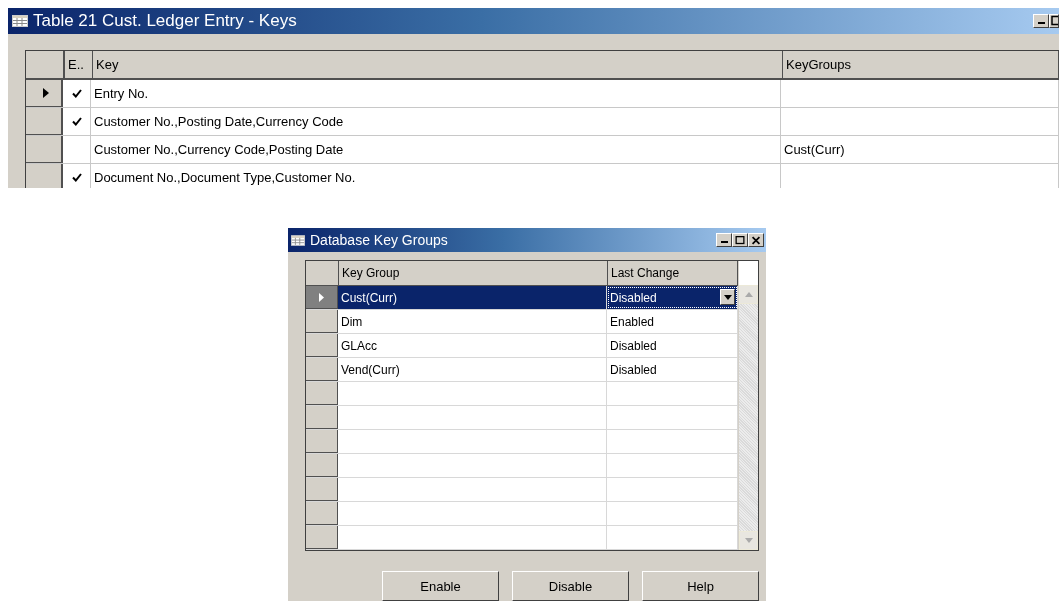 Image resolution: width=1059 pixels, height=601 pixels. I want to click on table-cell: Enabled, so click(632, 321).